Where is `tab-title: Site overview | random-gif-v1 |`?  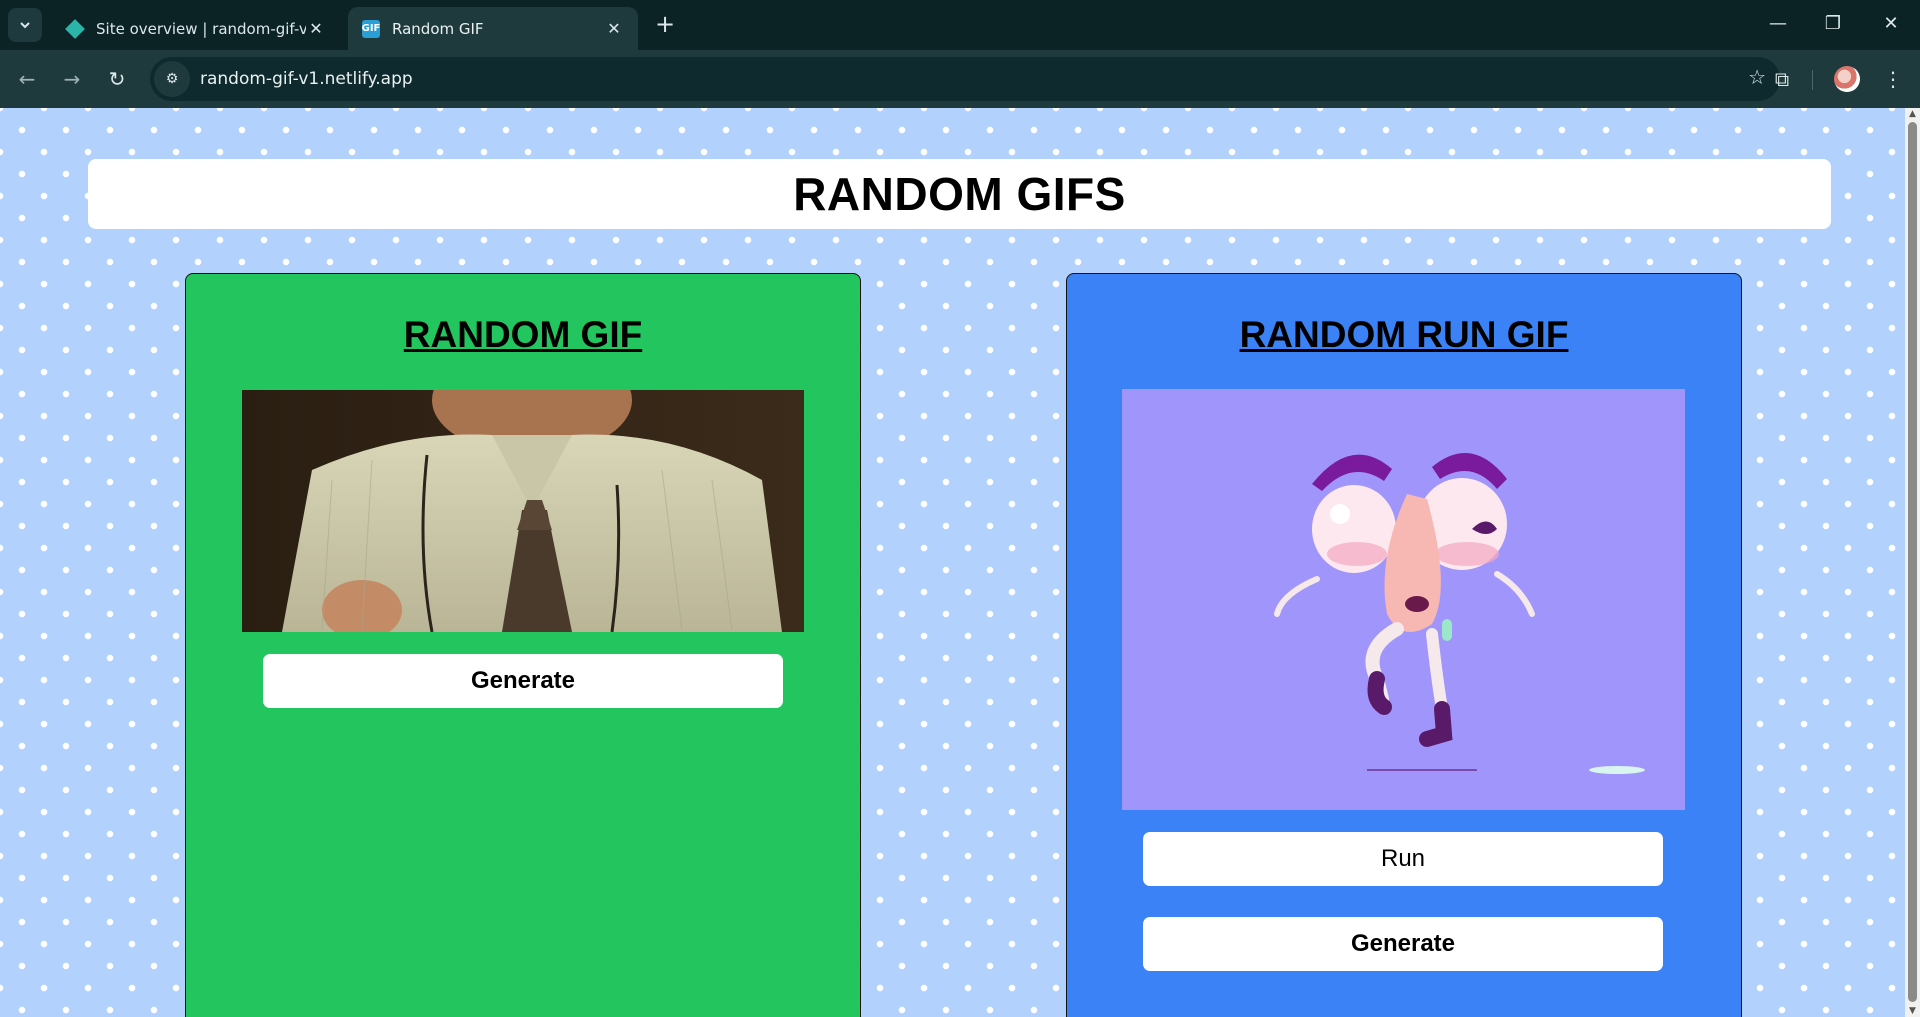 tab-title: Site overview | random-gif-v1 | is located at coordinates (201, 28).